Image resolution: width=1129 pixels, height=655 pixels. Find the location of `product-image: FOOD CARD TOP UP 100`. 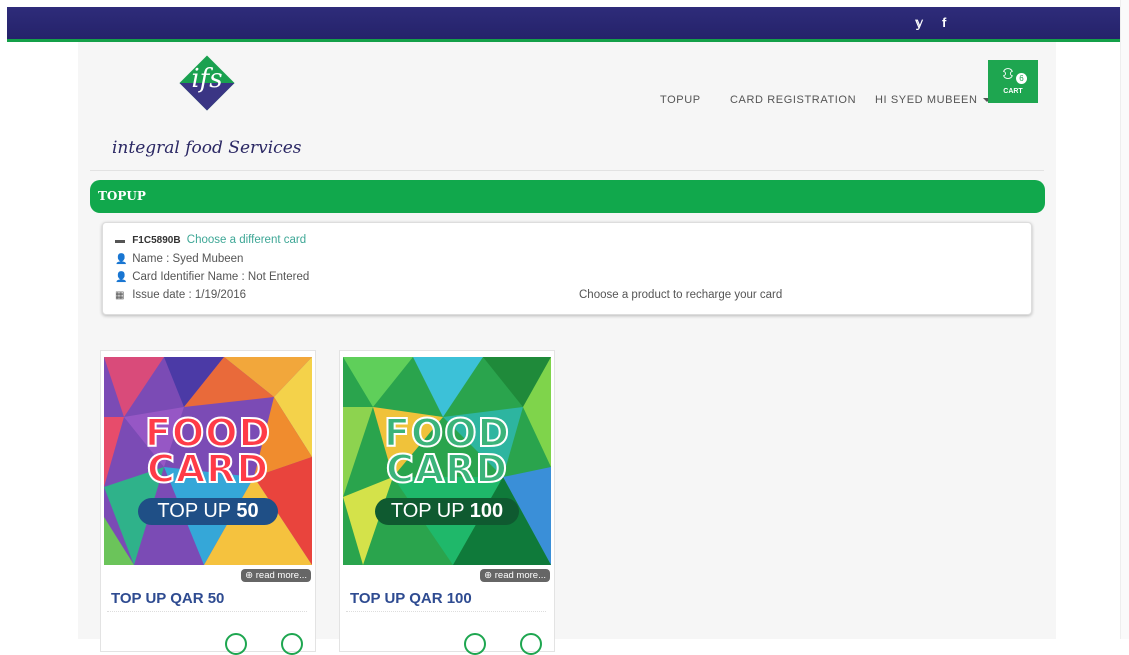

product-image: FOOD CARD TOP UP 100 is located at coordinates (447, 461).